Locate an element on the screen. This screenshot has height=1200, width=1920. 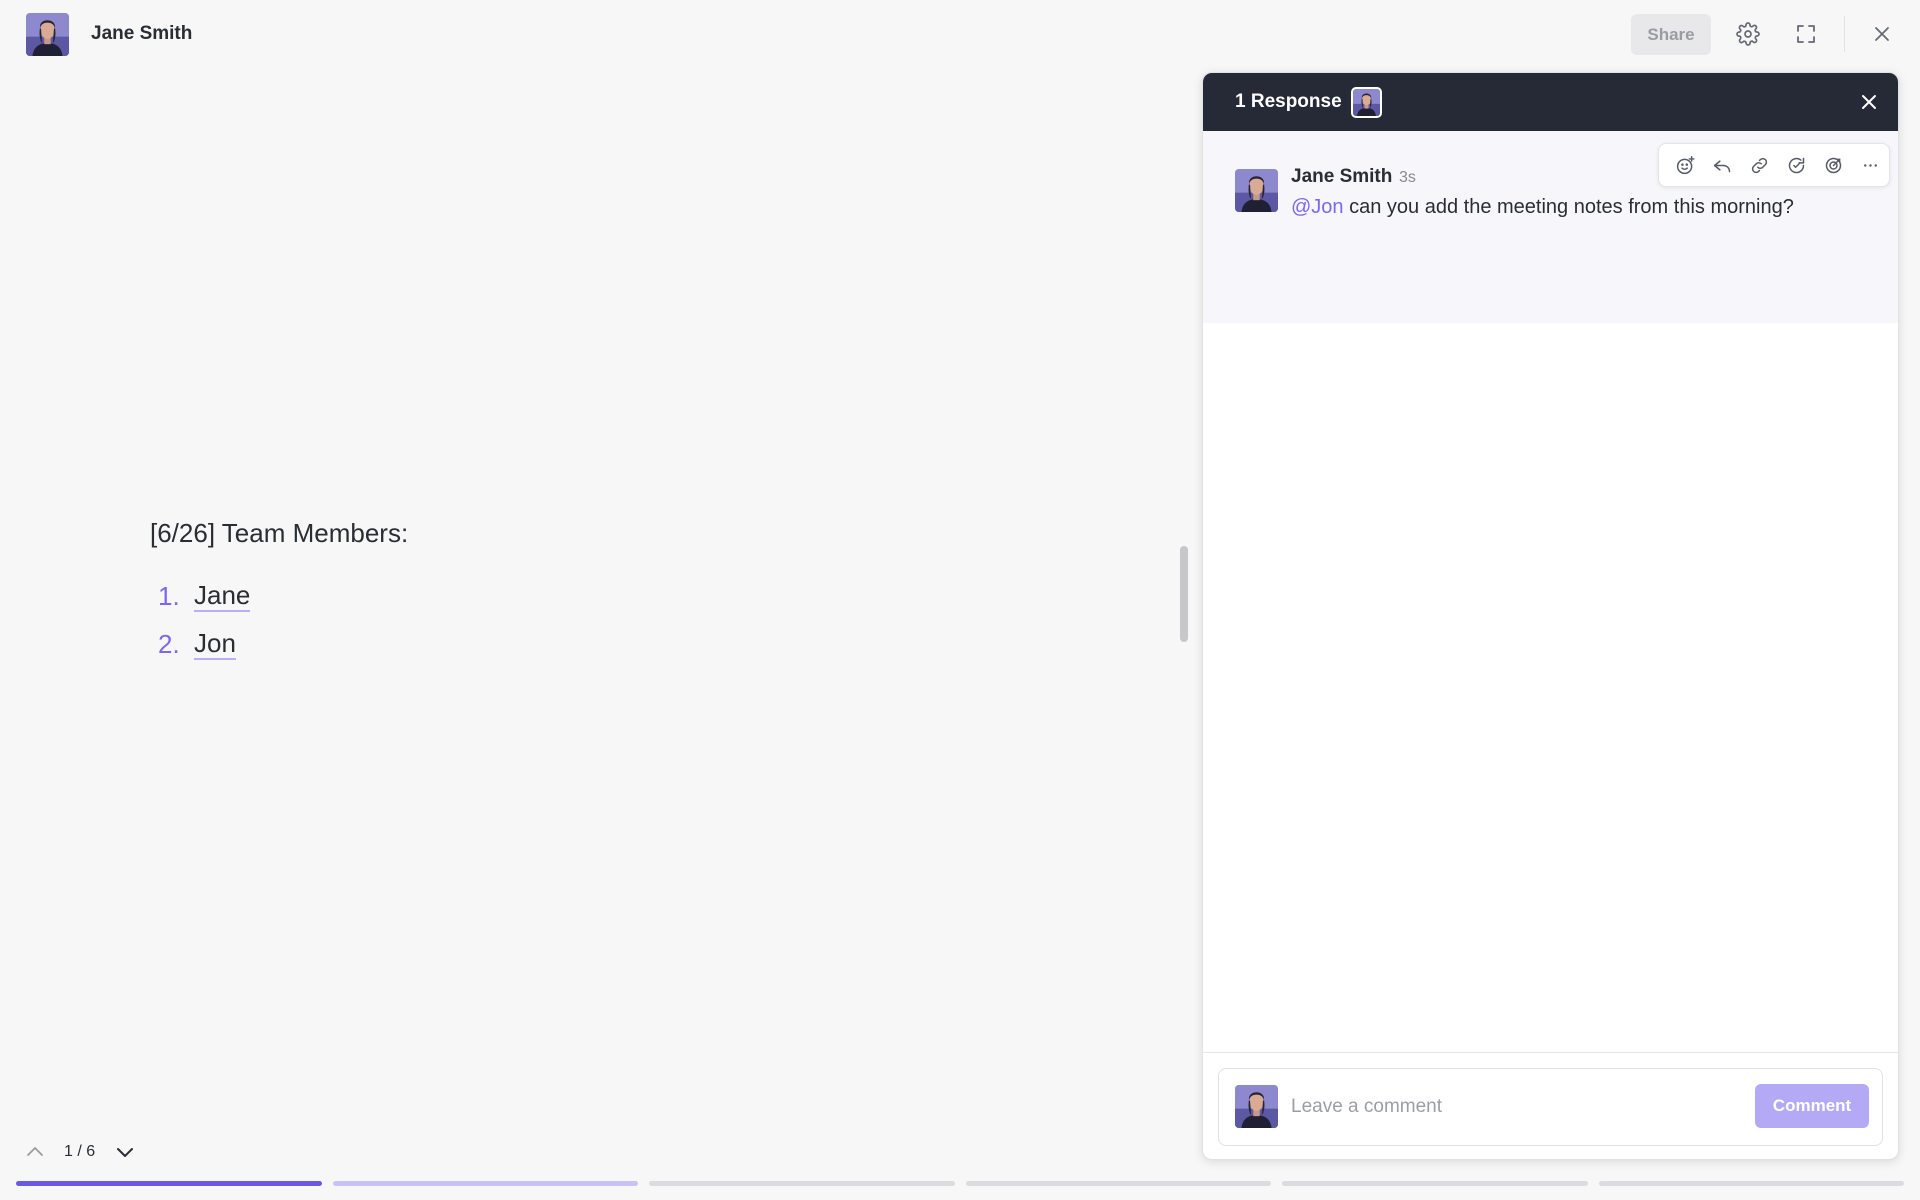
expand-icon is located at coordinates (1806, 34).